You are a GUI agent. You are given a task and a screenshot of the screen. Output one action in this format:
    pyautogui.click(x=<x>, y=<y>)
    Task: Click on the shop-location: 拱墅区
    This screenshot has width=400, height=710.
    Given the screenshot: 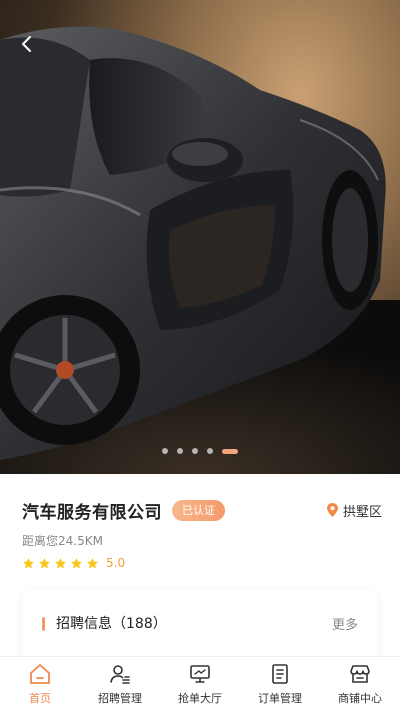 What is the action you would take?
    pyautogui.click(x=354, y=510)
    